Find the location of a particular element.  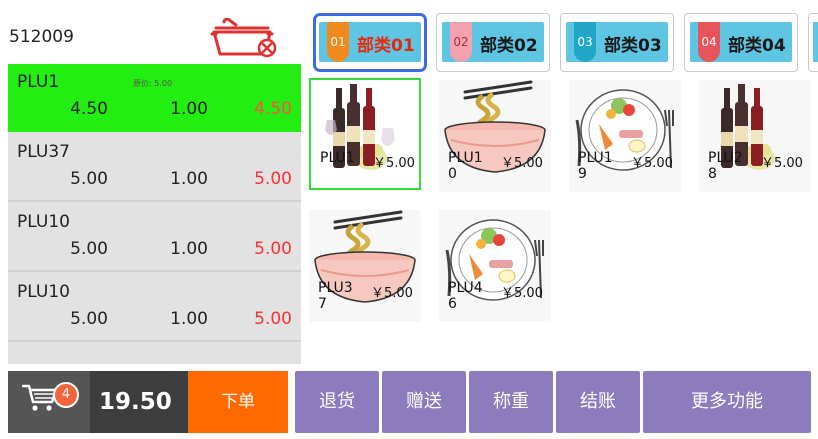

product-card: PLU28 ￥5.00 is located at coordinates (755, 136).